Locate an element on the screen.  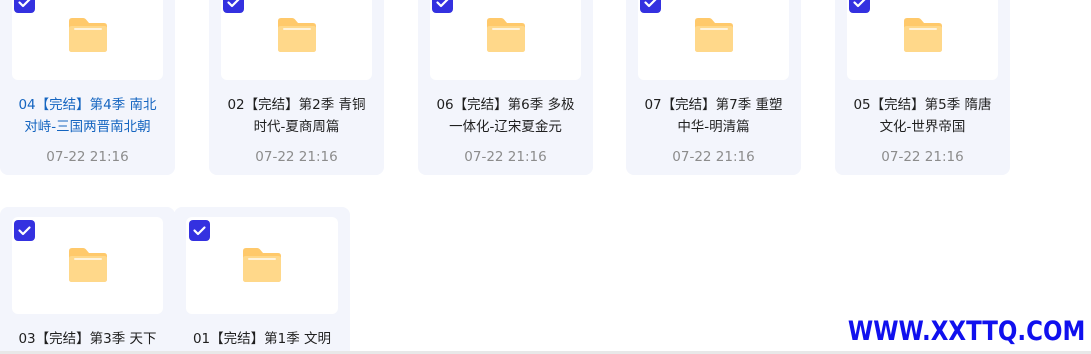
file-card-03: 03【完结】第3季 天下 is located at coordinates (87, 280).